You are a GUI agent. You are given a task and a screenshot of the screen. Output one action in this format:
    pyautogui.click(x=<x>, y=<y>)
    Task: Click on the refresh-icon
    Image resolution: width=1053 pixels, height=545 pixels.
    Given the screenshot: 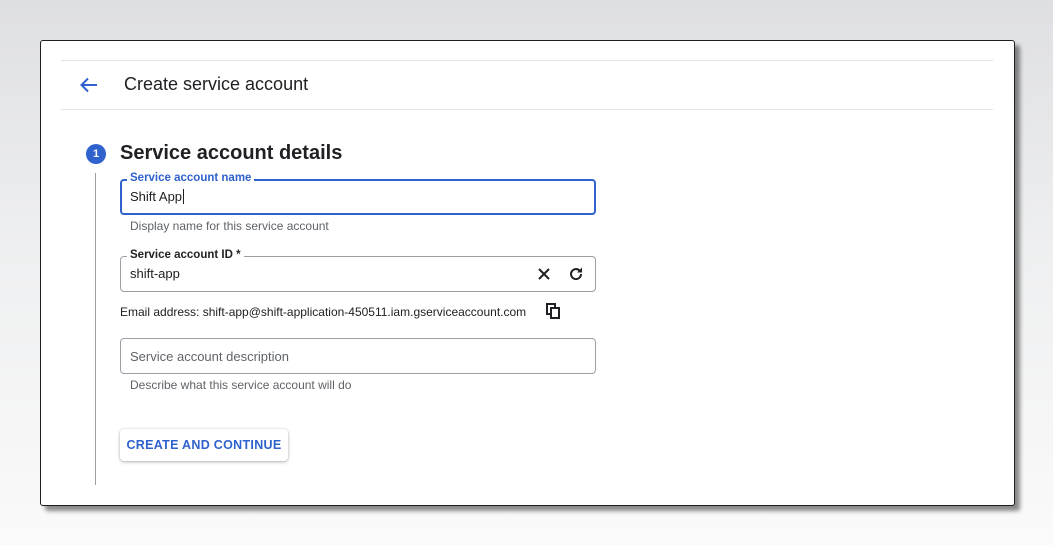 What is the action you would take?
    pyautogui.click(x=576, y=274)
    